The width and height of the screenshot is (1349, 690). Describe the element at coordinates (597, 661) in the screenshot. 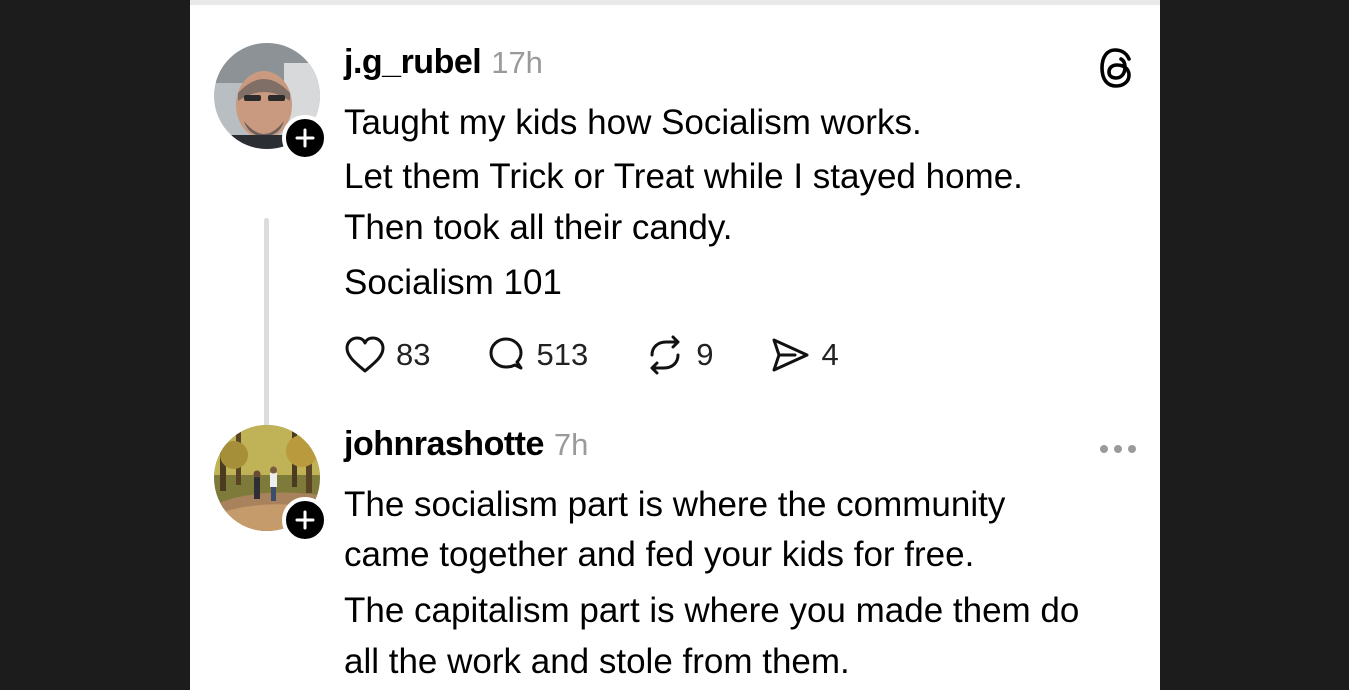

I see `post-text-line: all the work and stole from them.` at that location.